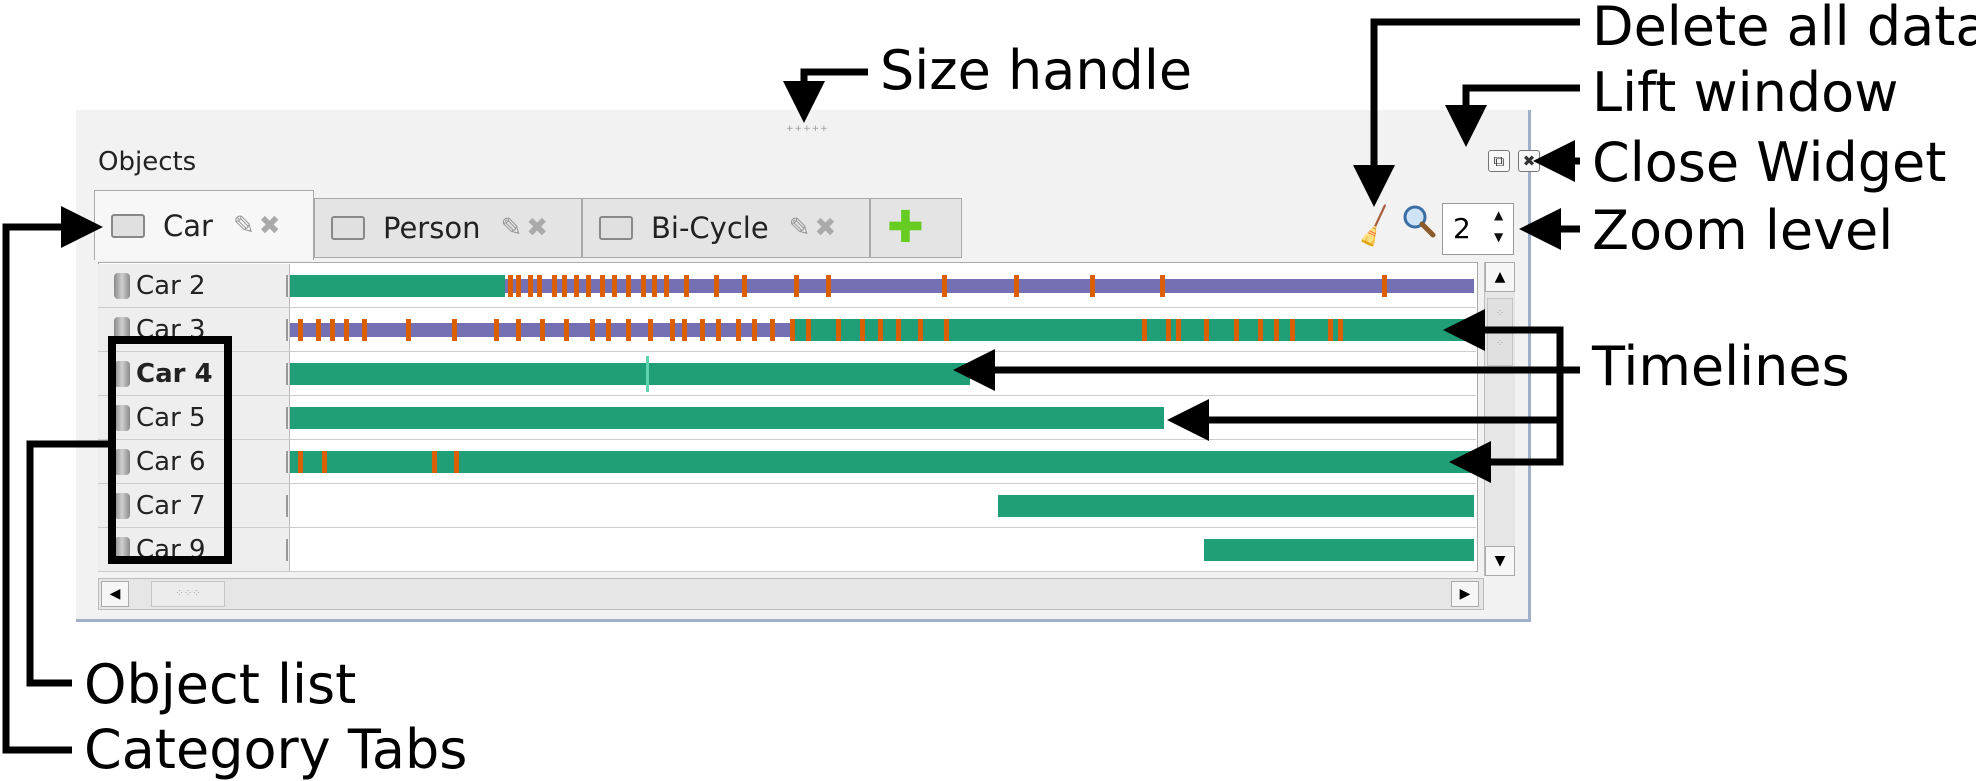 The image size is (1976, 781). What do you see at coordinates (276, 749) in the screenshot?
I see `label-category-tabs: Category Tabs` at bounding box center [276, 749].